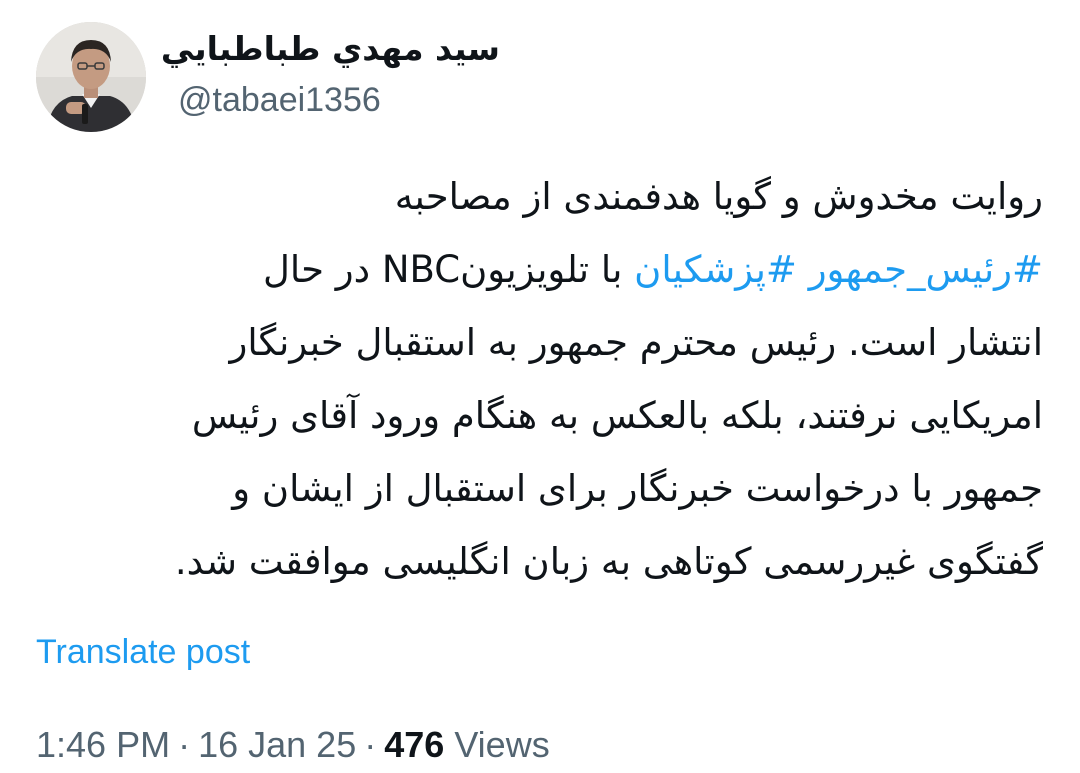 The height and width of the screenshot is (773, 1080). I want to click on views-label: Views, so click(502, 744).